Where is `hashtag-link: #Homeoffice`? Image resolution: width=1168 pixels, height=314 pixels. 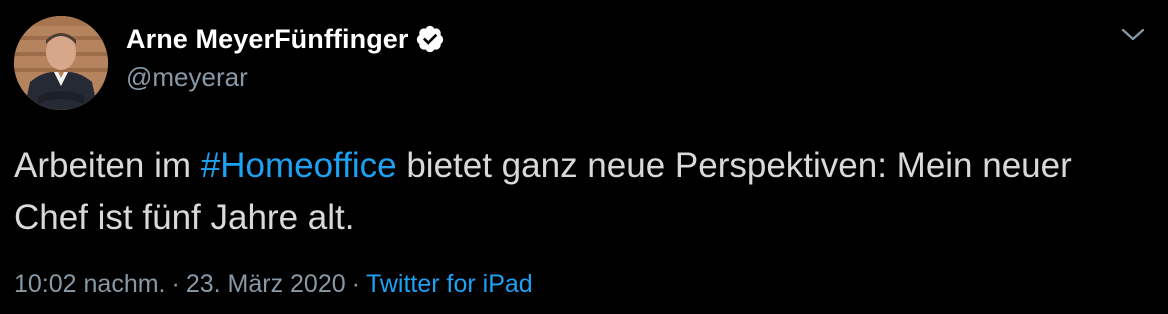 hashtag-link: #Homeoffice is located at coordinates (299, 165).